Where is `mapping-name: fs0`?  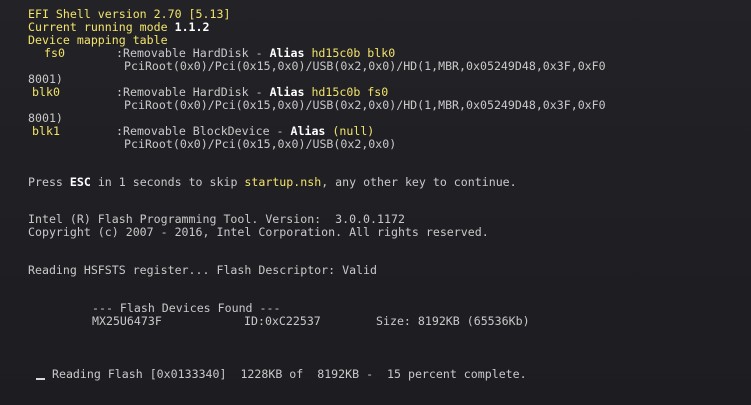 mapping-name: fs0 is located at coordinates (54, 53).